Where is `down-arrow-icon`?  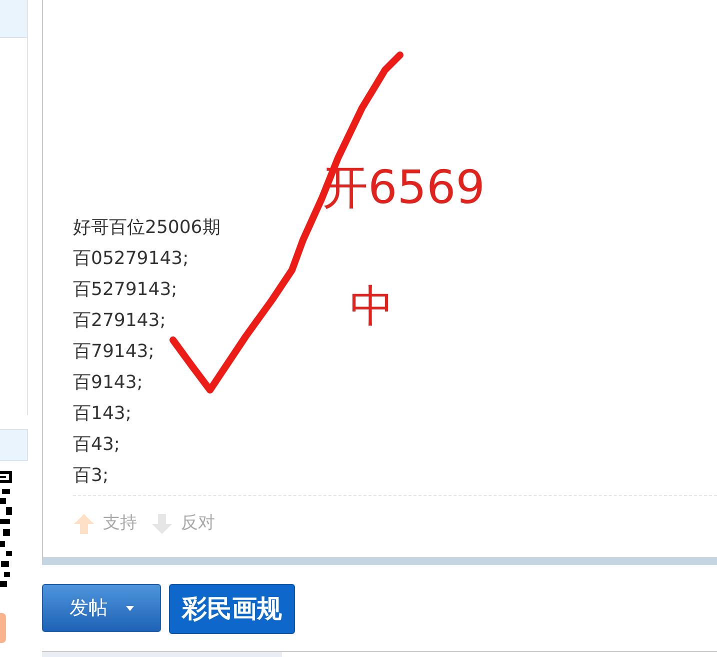
down-arrow-icon is located at coordinates (162, 524).